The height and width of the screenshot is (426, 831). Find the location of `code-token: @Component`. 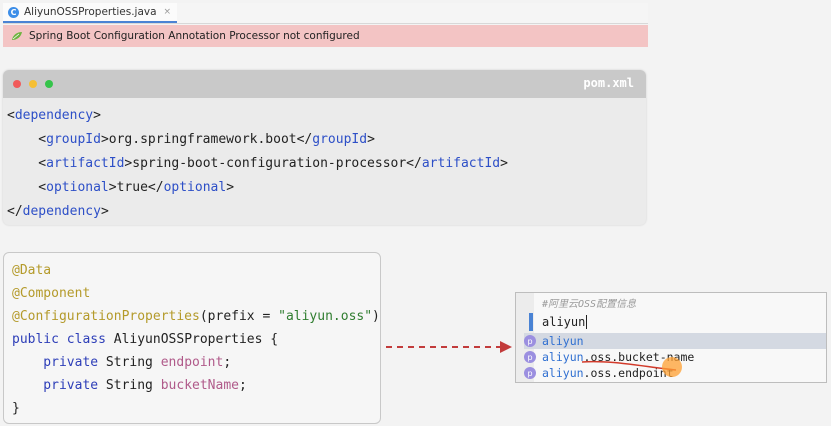

code-token: @Component is located at coordinates (51, 293).